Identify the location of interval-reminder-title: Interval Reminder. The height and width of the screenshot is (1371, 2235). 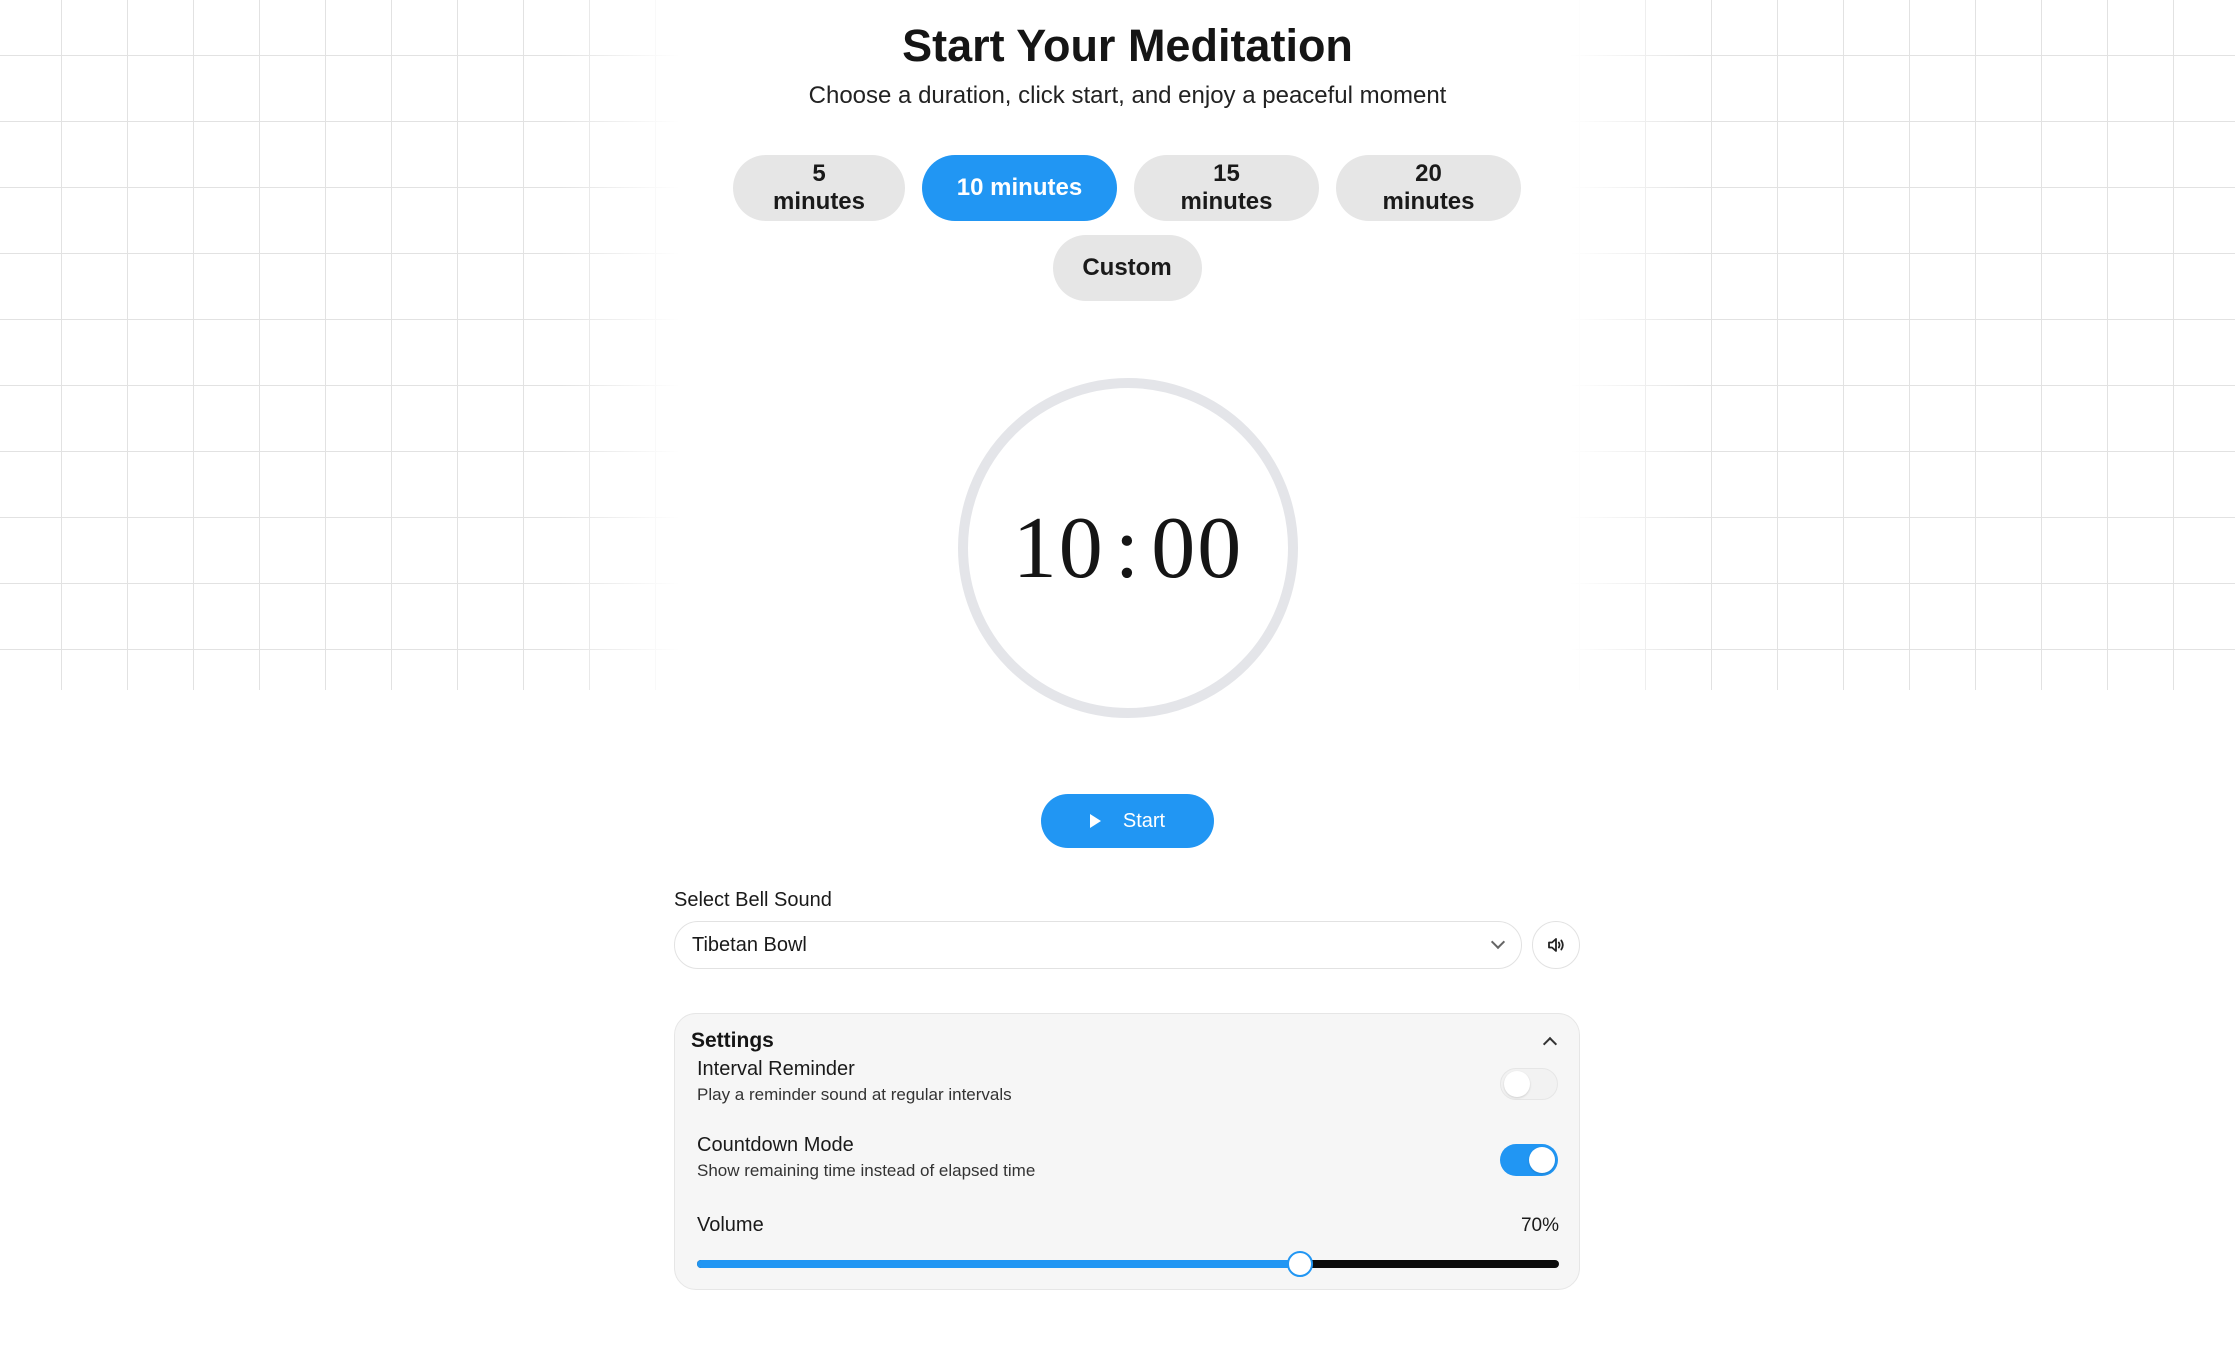
(776, 1069).